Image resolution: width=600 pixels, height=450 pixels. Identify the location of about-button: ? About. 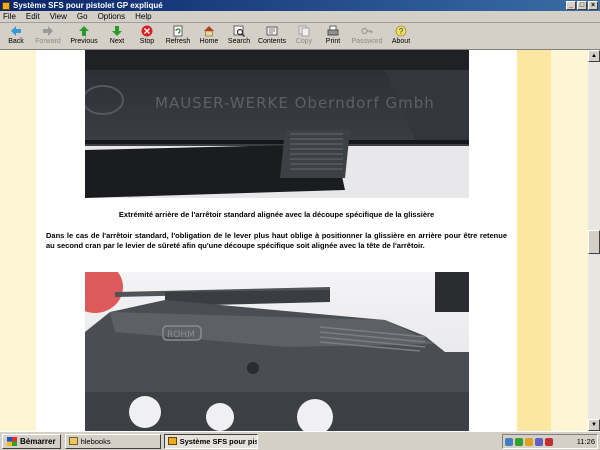
(401, 36).